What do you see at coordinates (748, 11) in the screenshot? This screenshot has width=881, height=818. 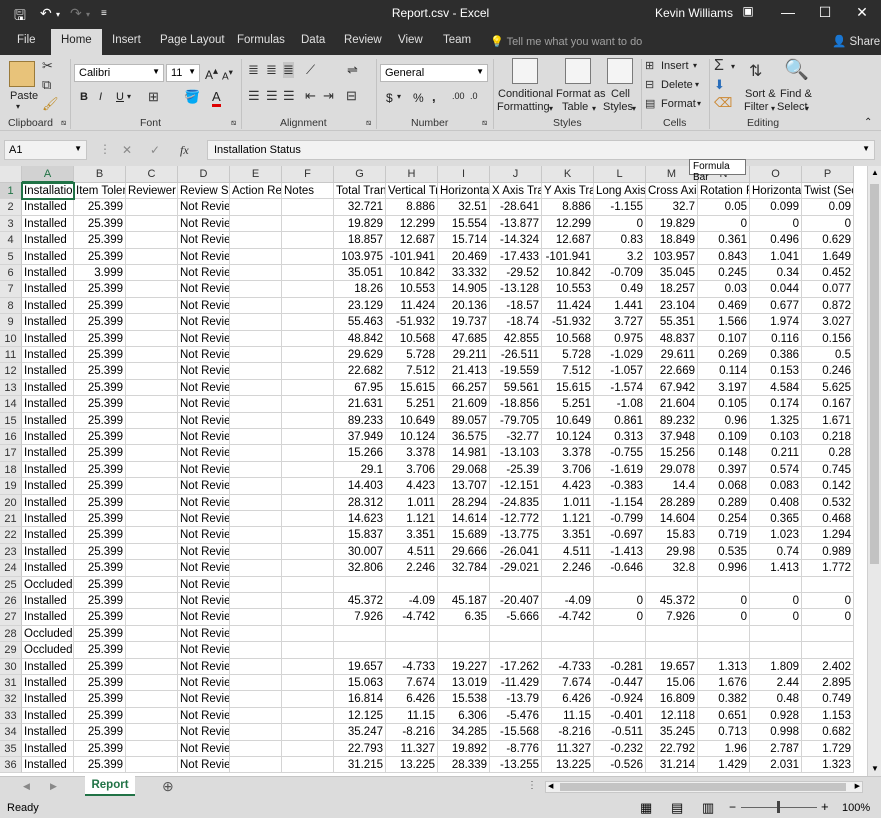 I see `ribbon-display-icon: ▣` at bounding box center [748, 11].